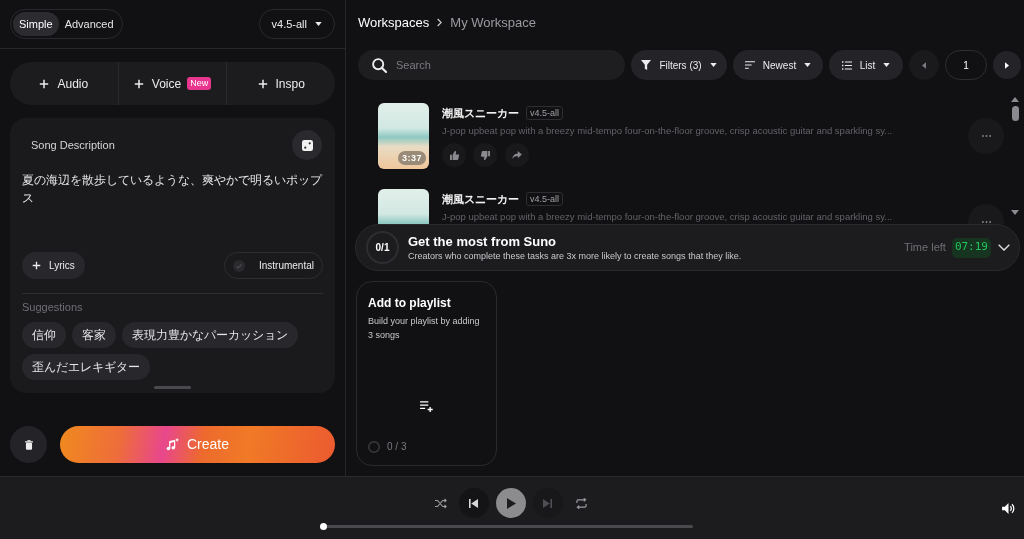 Image resolution: width=1024 pixels, height=539 pixels. I want to click on mode-tab: Simple, so click(36, 24).